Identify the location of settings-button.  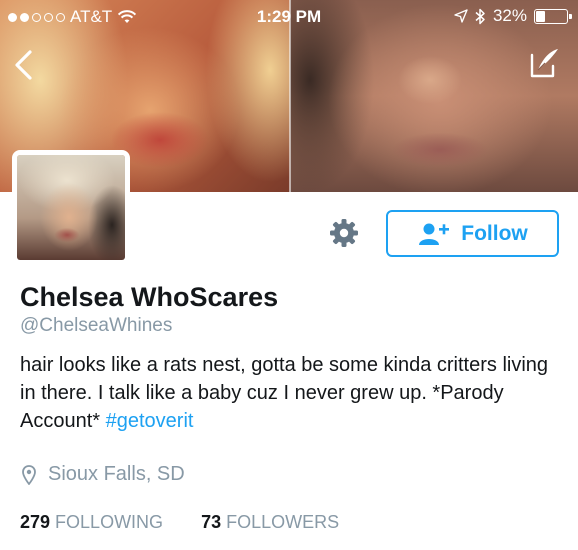
(344, 233).